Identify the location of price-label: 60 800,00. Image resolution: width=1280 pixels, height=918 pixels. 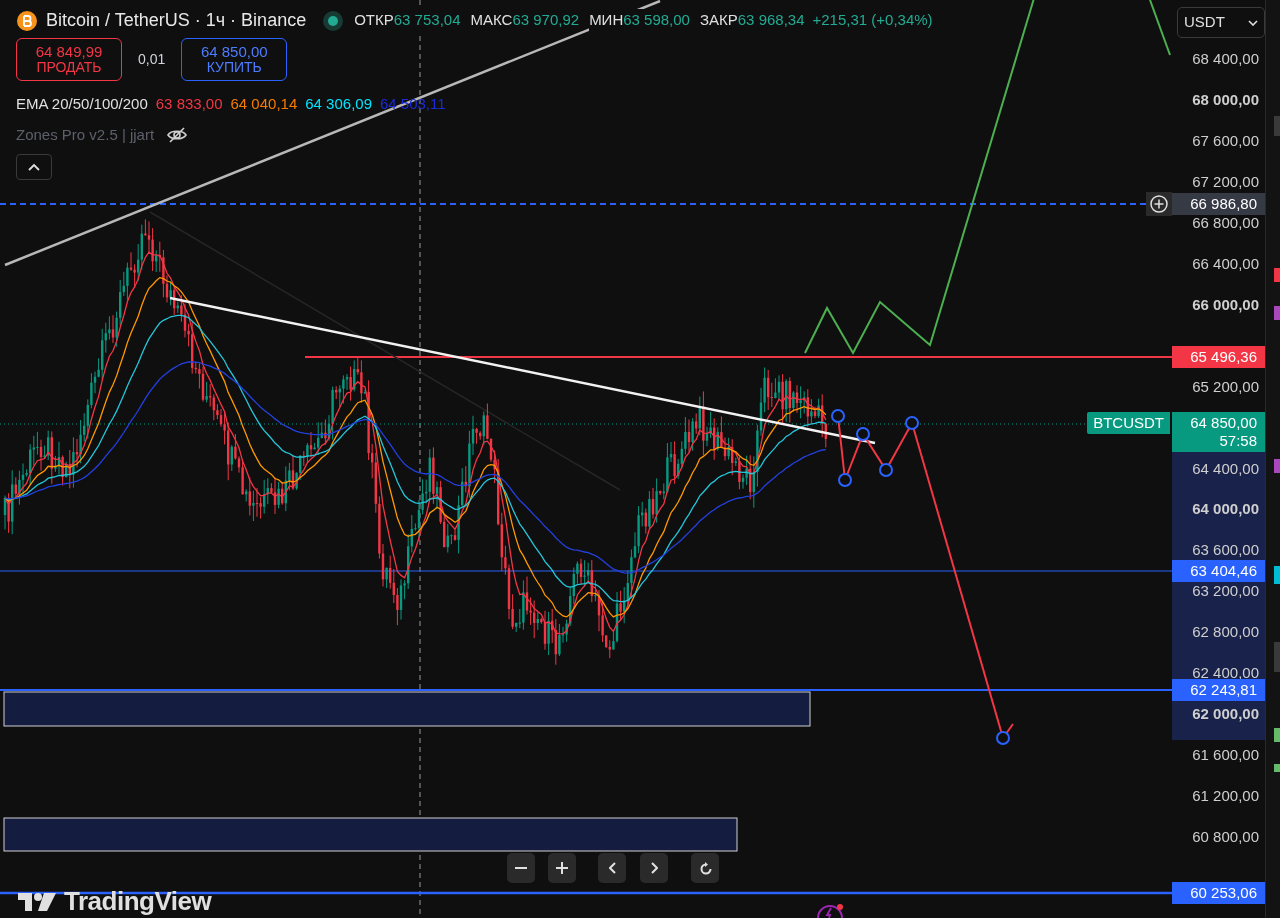
(1225, 837).